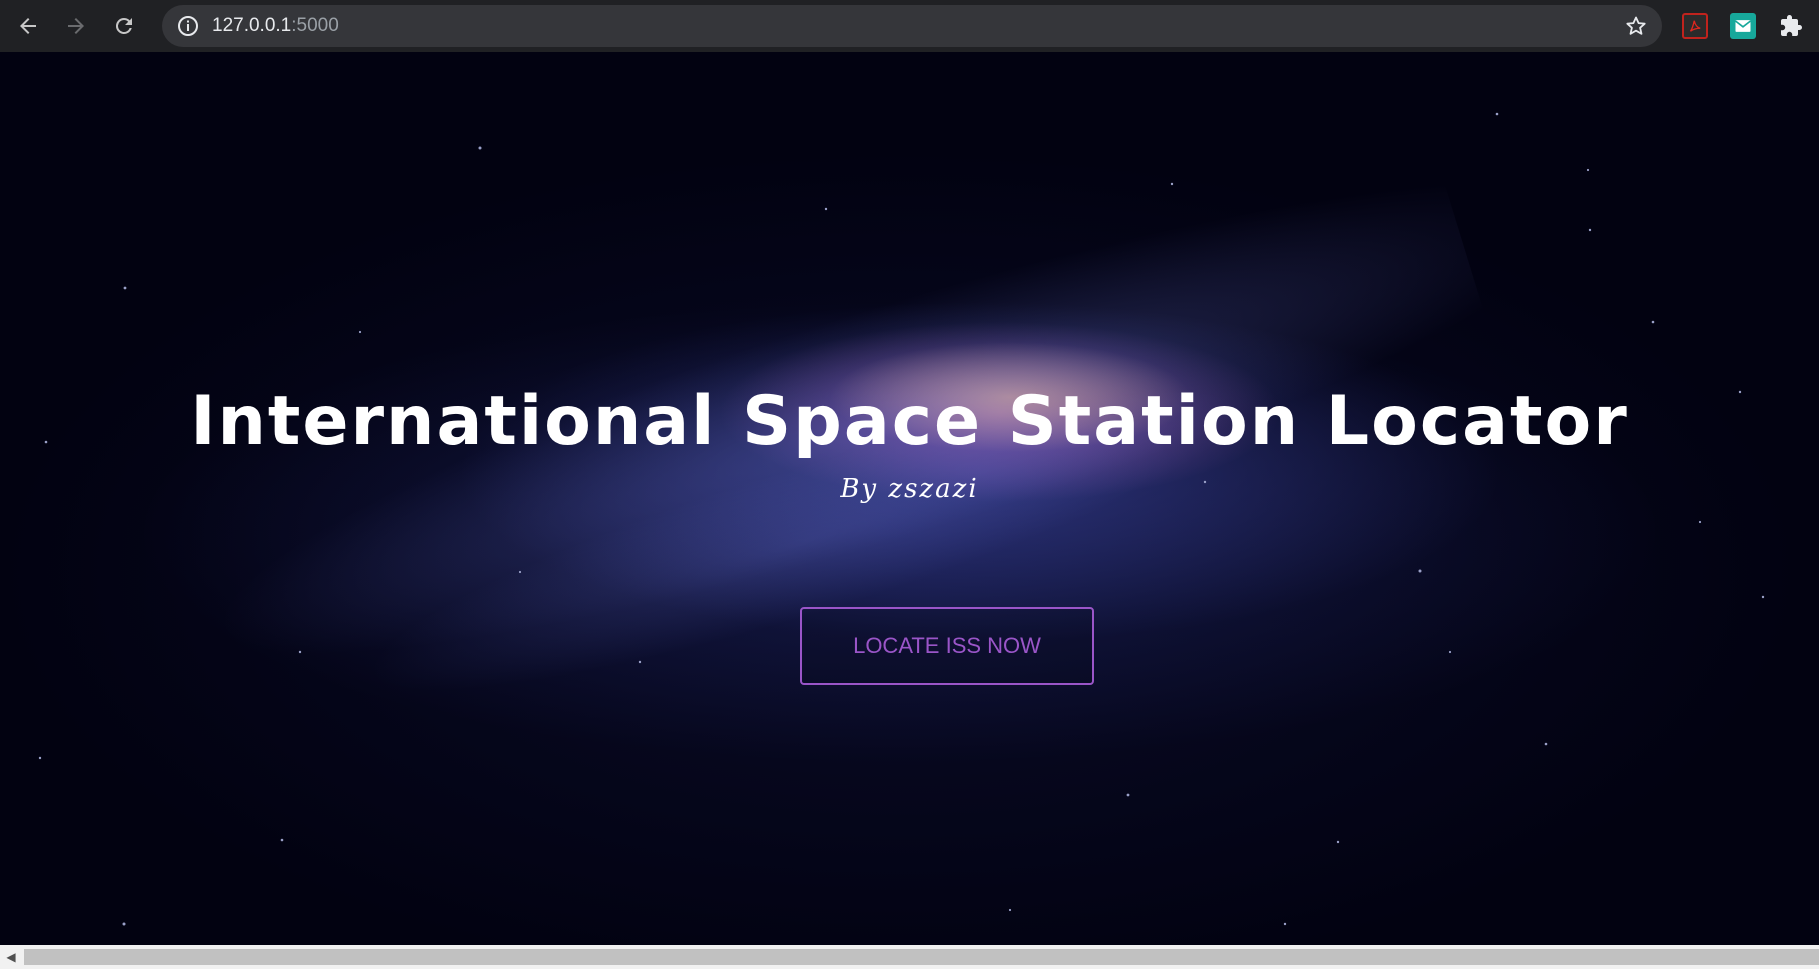 This screenshot has height=969, width=1819. I want to click on url-port: :5000, so click(315, 25).